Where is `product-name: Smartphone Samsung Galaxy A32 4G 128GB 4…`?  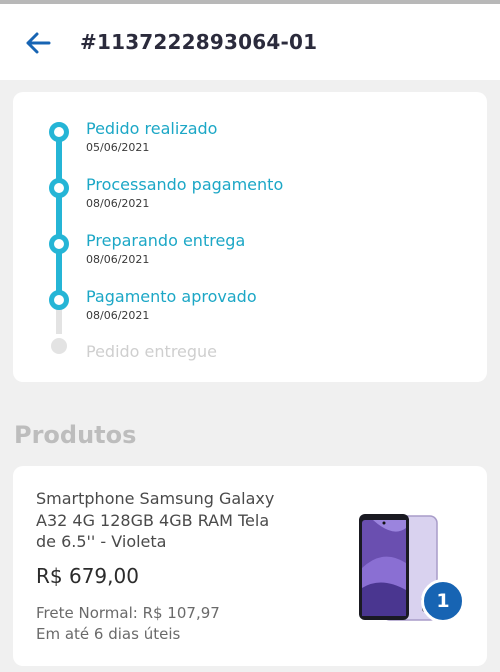
product-name: Smartphone Samsung Galaxy A32 4G 128GB 4… is located at coordinates (155, 520).